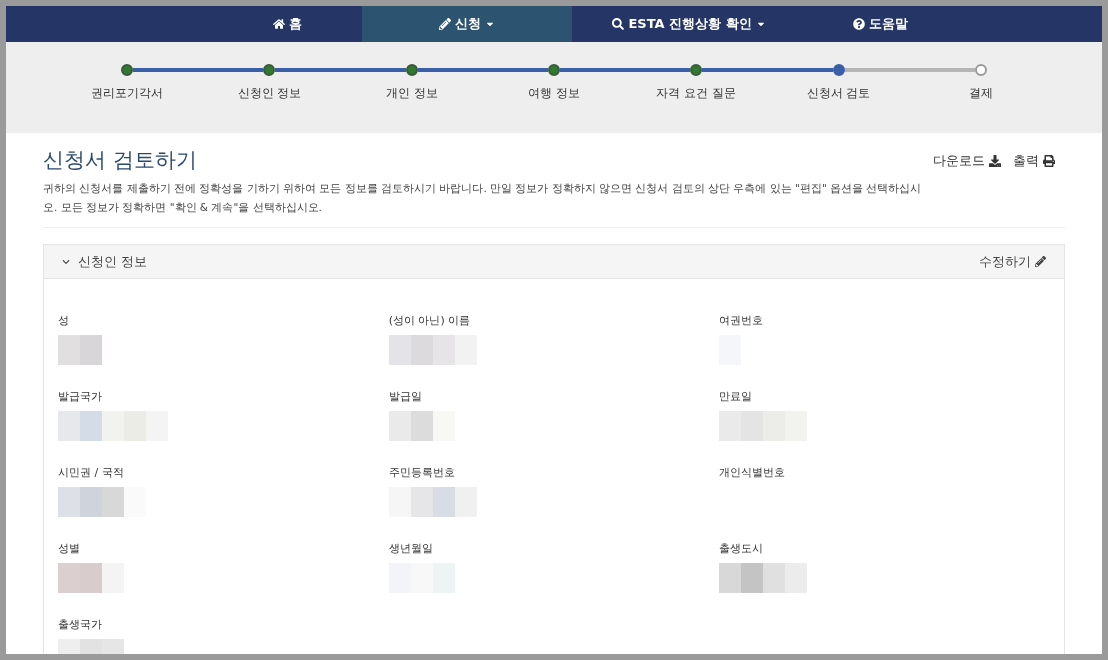 This screenshot has width=1108, height=660. What do you see at coordinates (995, 160) in the screenshot?
I see `download-icon` at bounding box center [995, 160].